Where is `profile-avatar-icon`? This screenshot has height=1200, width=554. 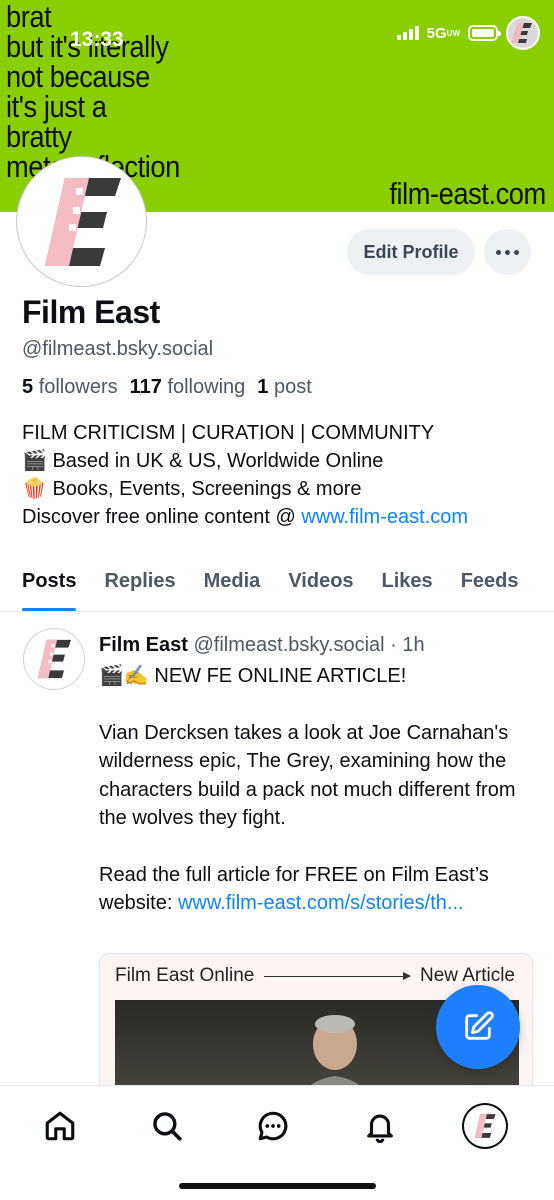 profile-avatar-icon is located at coordinates (485, 1126).